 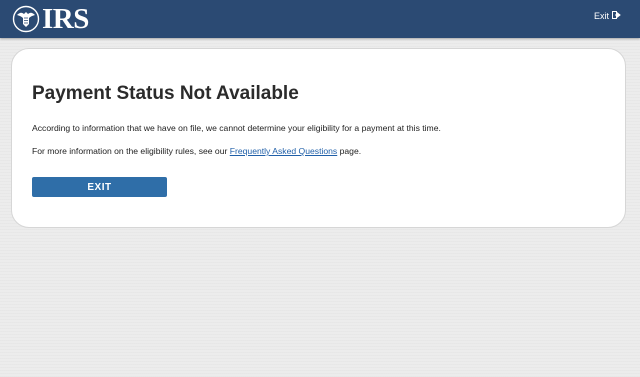 I want to click on faq-link: Frequently Asked Questions, so click(x=283, y=151).